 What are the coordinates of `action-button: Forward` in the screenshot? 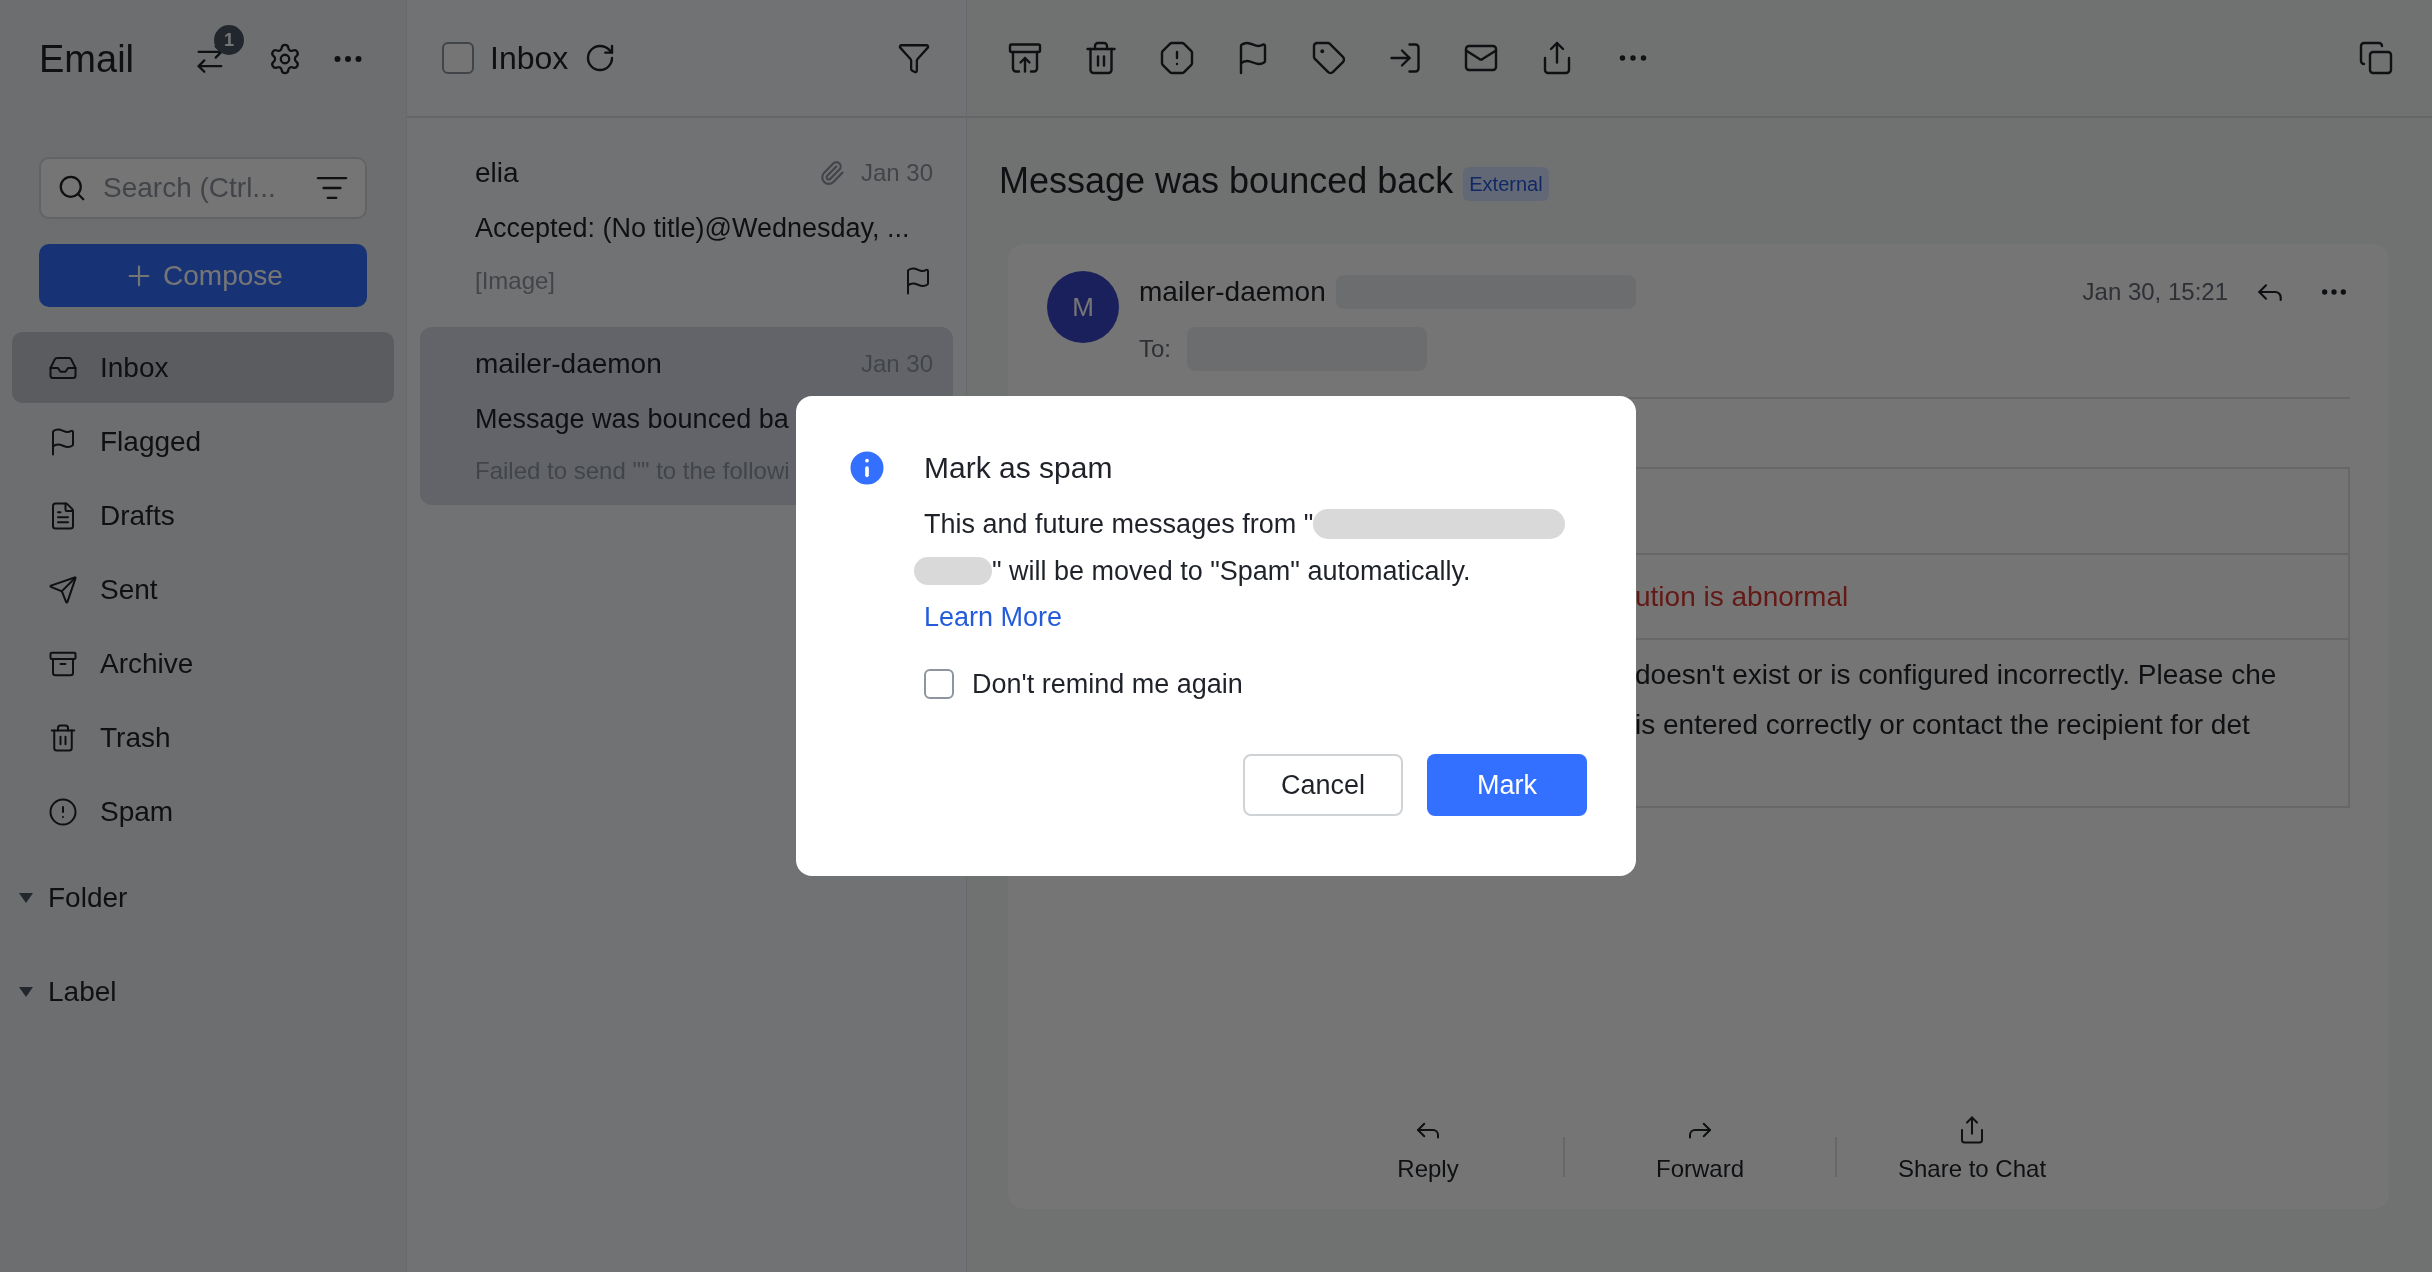 It's located at (1700, 1151).